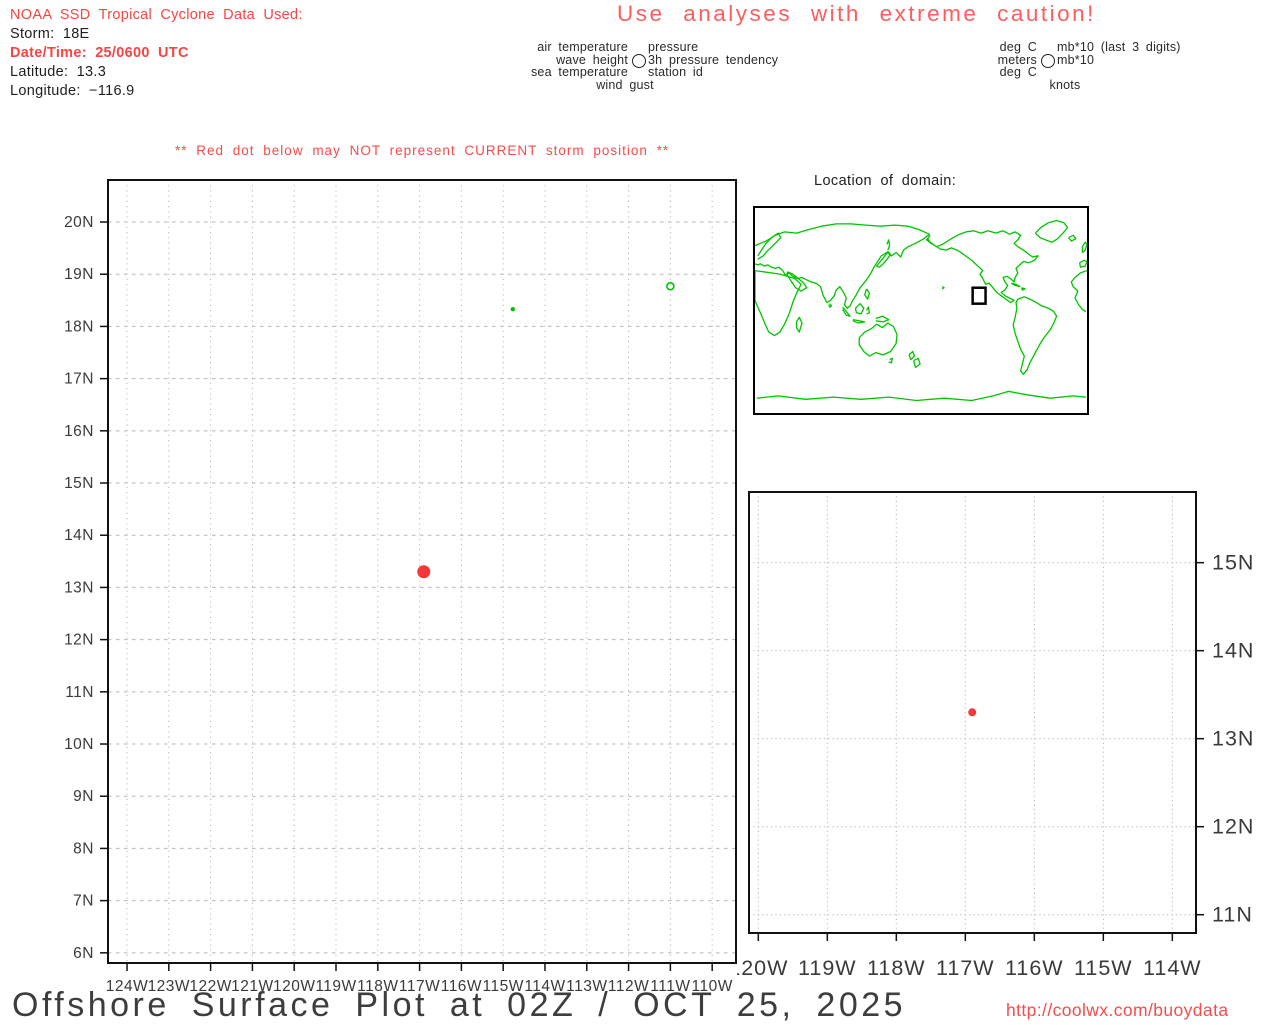 The height and width of the screenshot is (1025, 1280). I want to click on legend-station-id: station id, so click(676, 72).